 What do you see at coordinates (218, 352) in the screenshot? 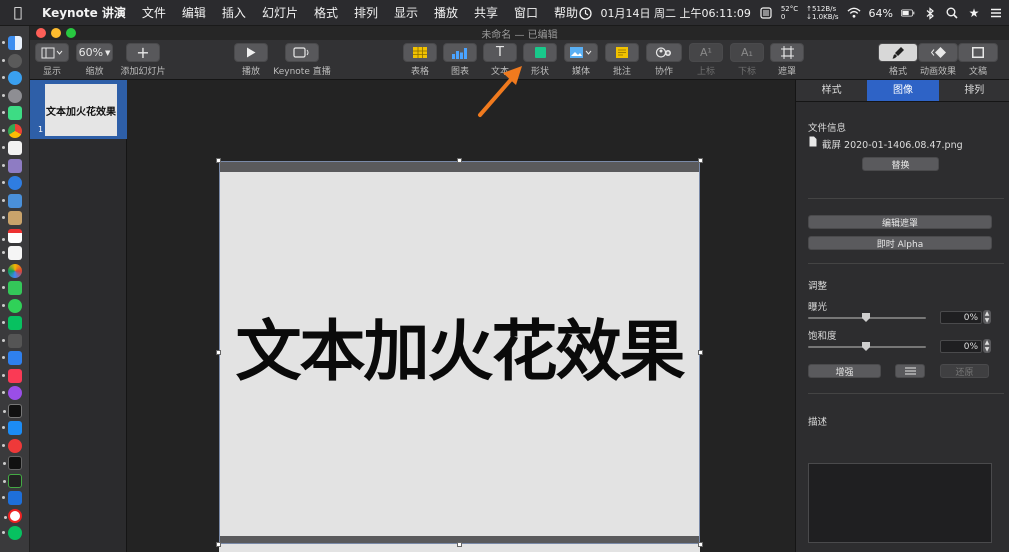
I see `resize-handle-l` at bounding box center [218, 352].